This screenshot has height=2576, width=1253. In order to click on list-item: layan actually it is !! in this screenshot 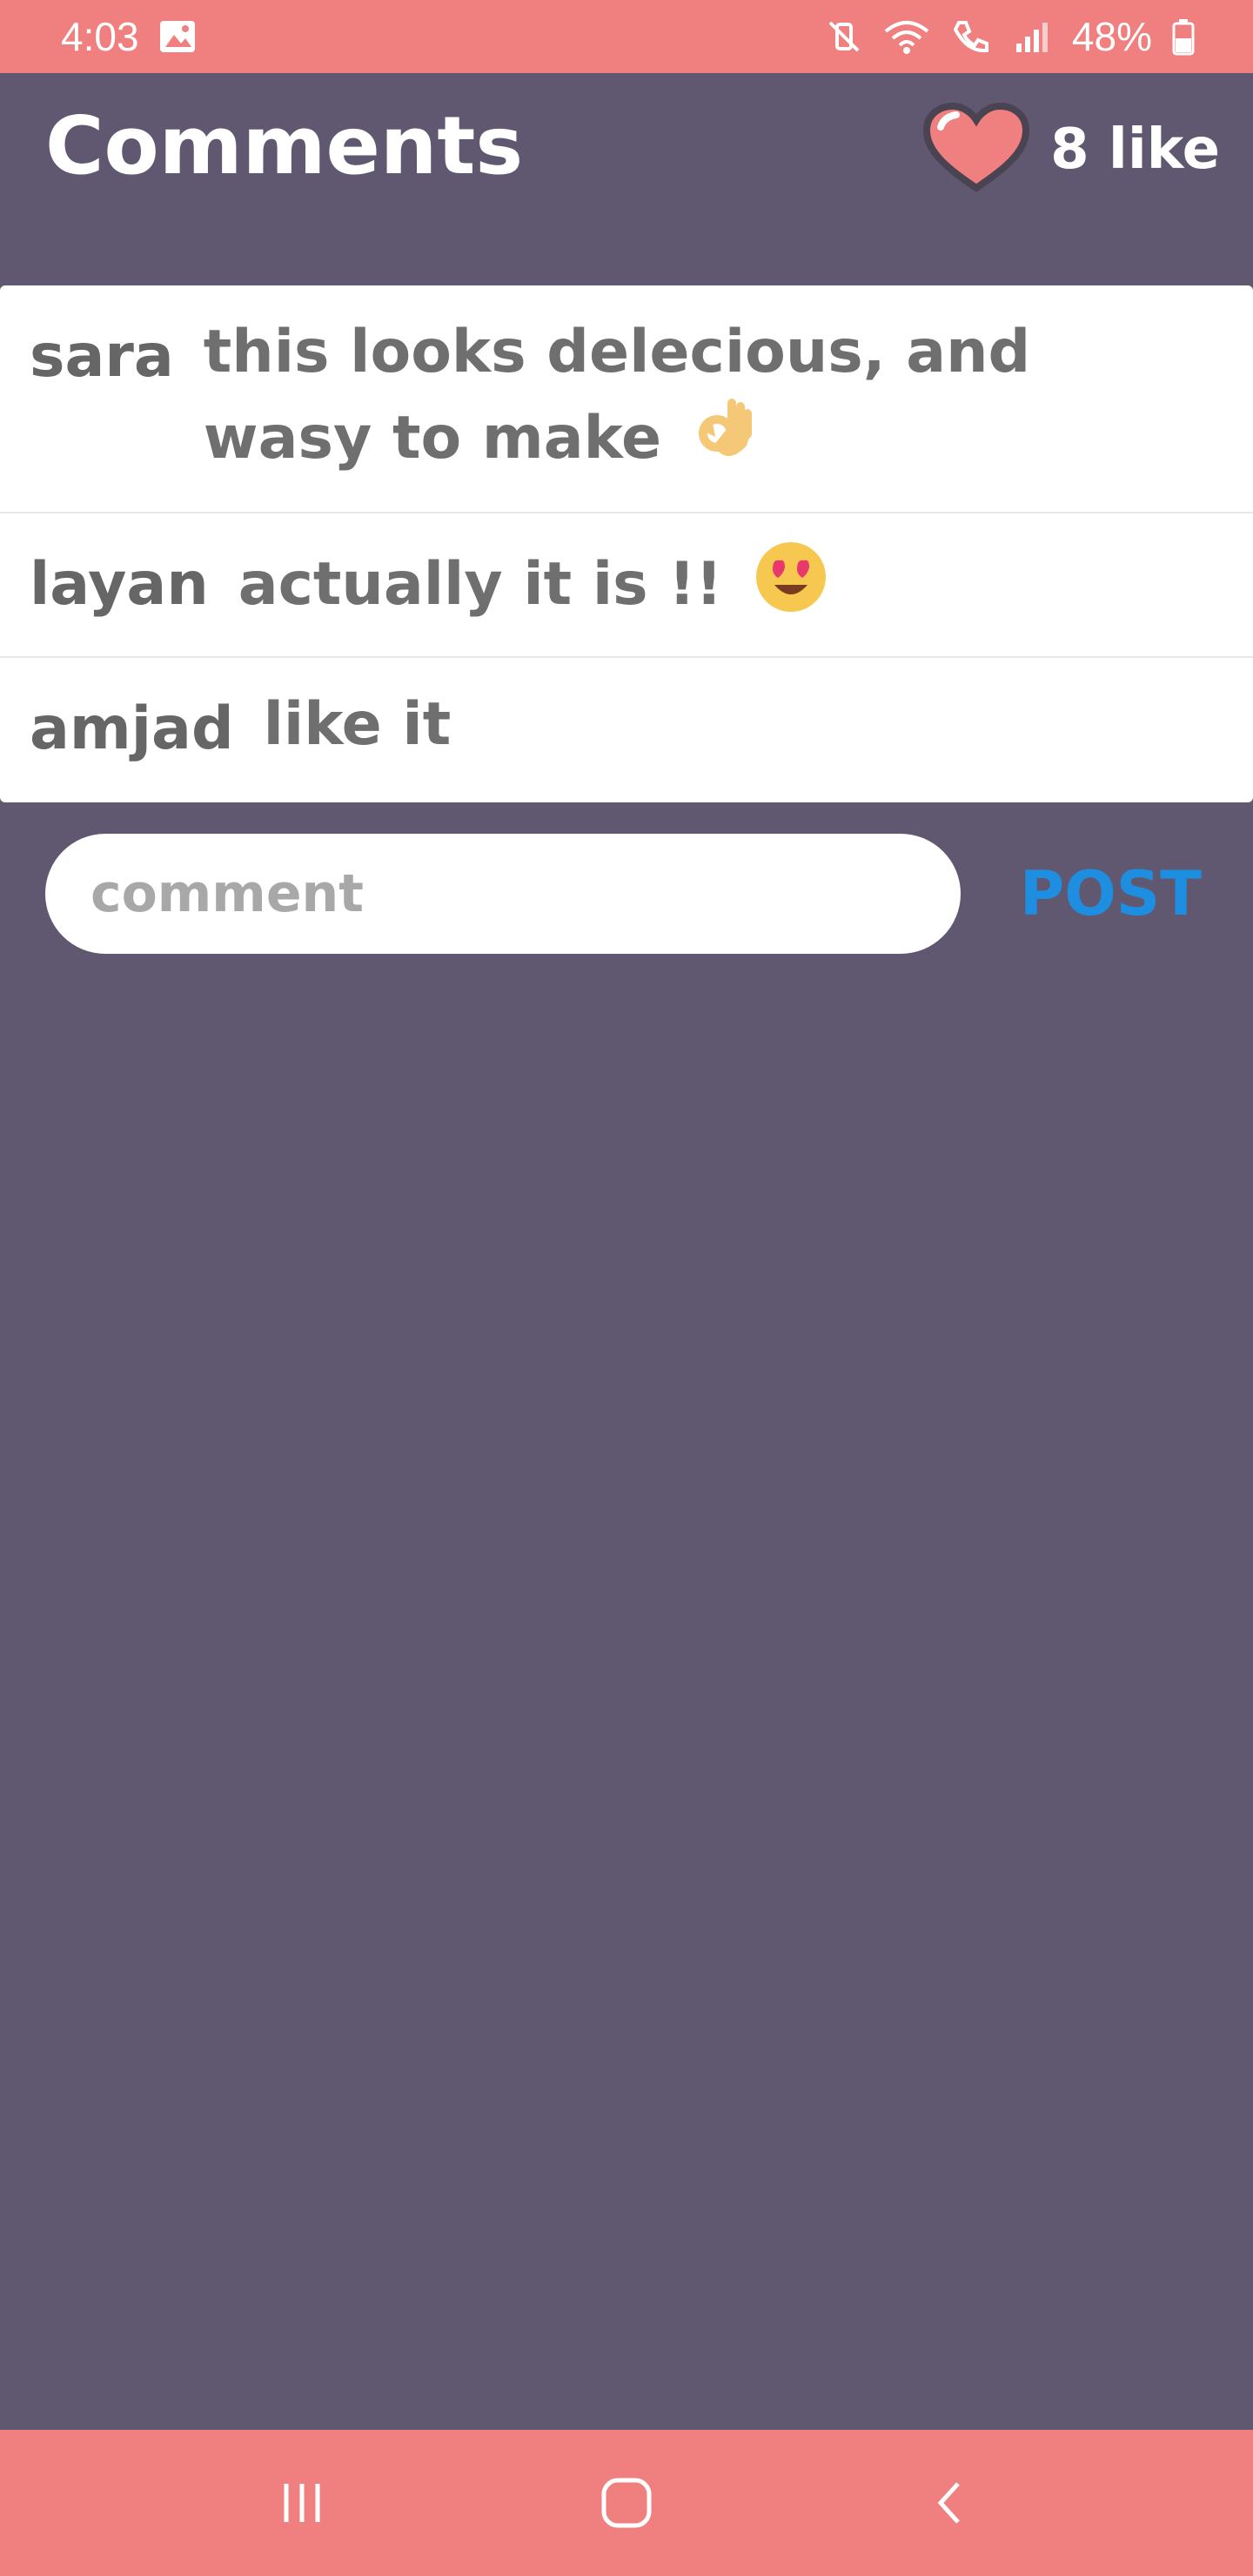, I will do `click(626, 584)`.